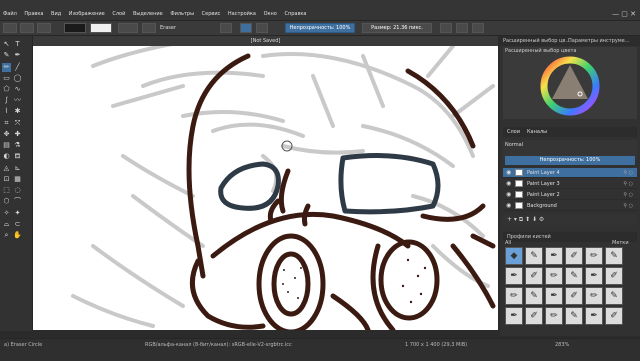 Image resolution: width=640 pixels, height=361 pixels. What do you see at coordinates (246, 28) in the screenshot?
I see `eraser-mode-icon` at bounding box center [246, 28].